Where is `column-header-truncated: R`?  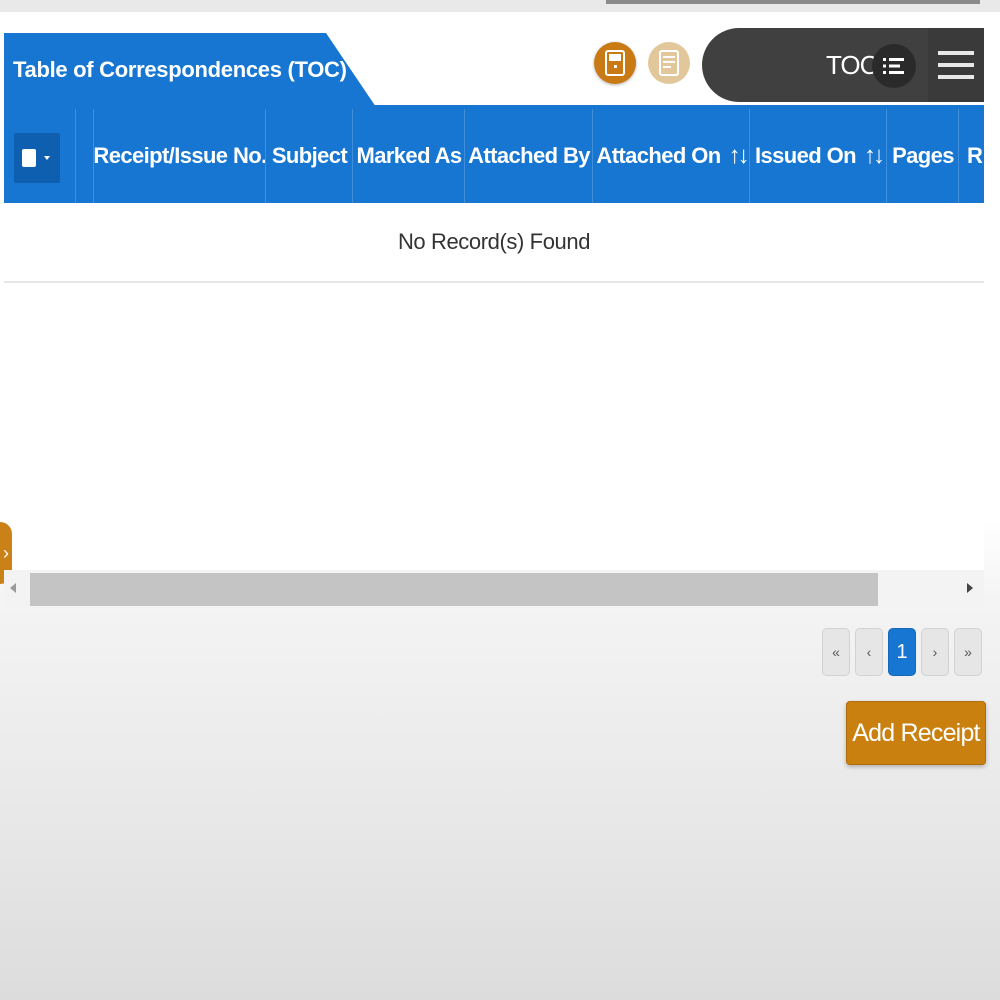 column-header-truncated: R is located at coordinates (971, 156).